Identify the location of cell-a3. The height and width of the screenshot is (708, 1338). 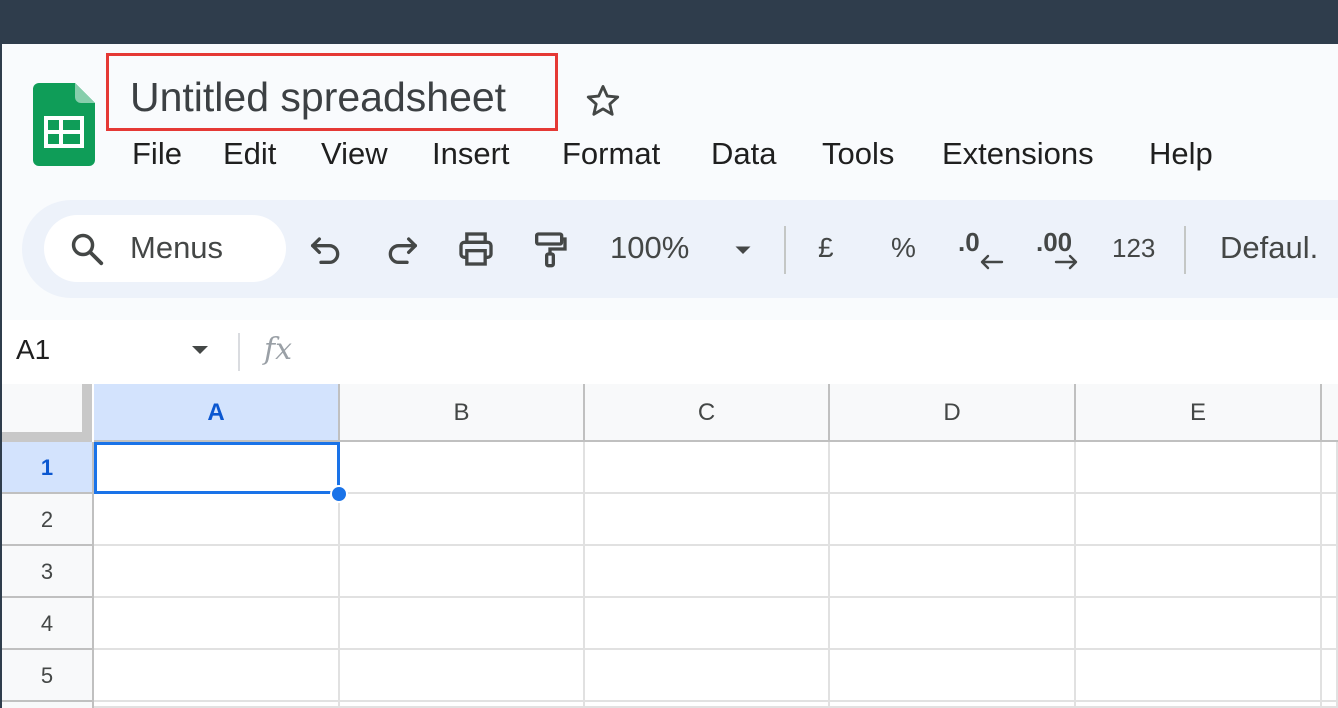
(217, 572).